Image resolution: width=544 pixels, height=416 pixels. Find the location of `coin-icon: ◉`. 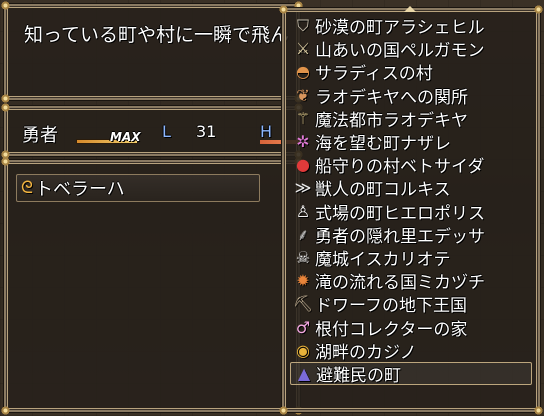

coin-icon: ◉ is located at coordinates (303, 350).